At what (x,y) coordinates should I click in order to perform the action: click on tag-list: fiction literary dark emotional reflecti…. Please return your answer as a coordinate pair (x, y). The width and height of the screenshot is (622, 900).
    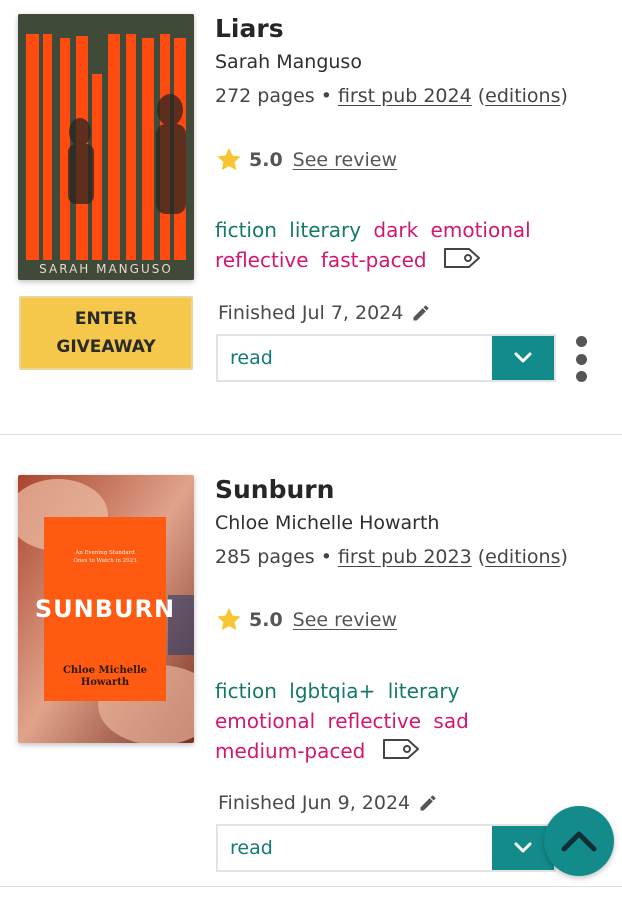
    Looking at the image, I should click on (410, 246).